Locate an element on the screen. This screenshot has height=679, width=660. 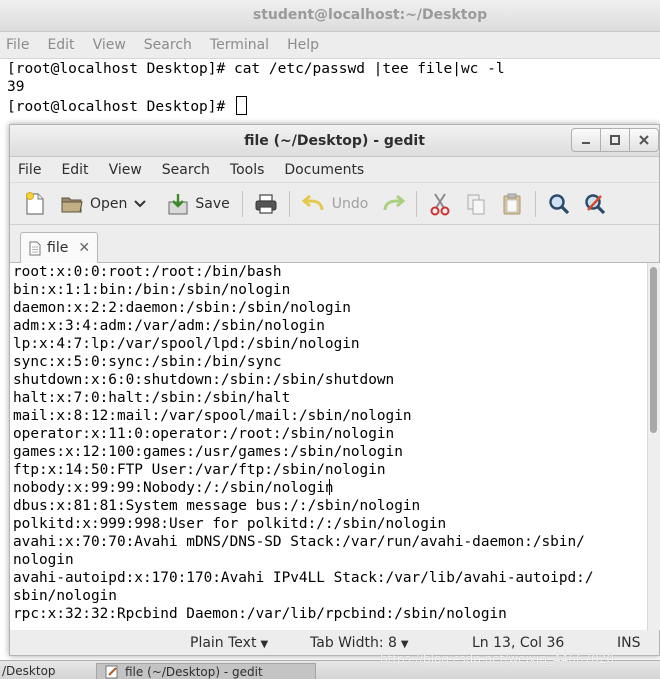
scissors-icon is located at coordinates (440, 203).